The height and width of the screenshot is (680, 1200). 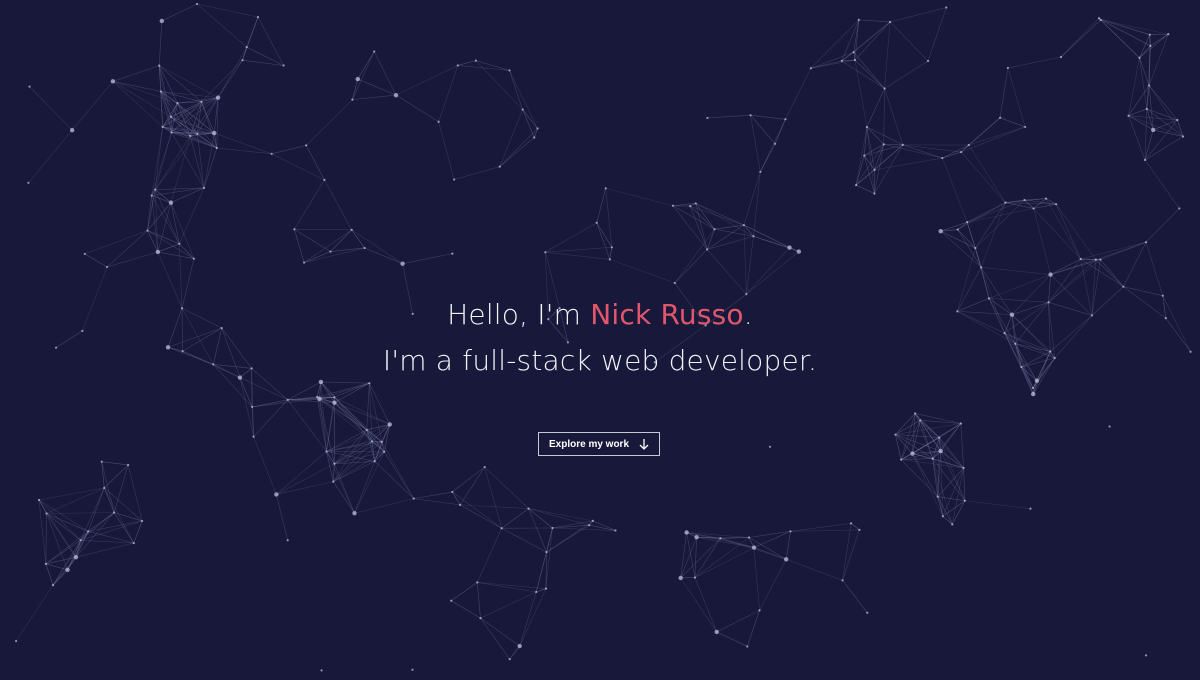 I want to click on explore-work-button: Explore my work, so click(x=599, y=444).